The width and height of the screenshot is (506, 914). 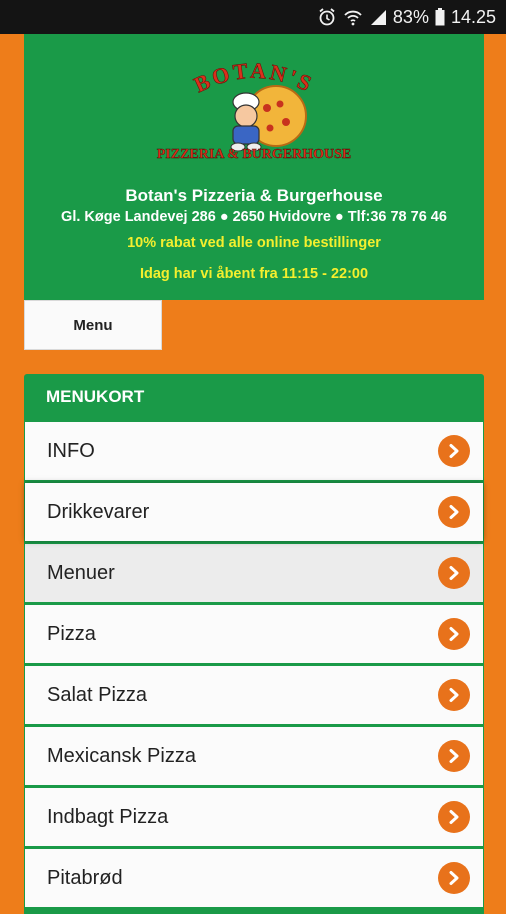 What do you see at coordinates (95, 396) in the screenshot?
I see `menukort-heading: MENUKORT` at bounding box center [95, 396].